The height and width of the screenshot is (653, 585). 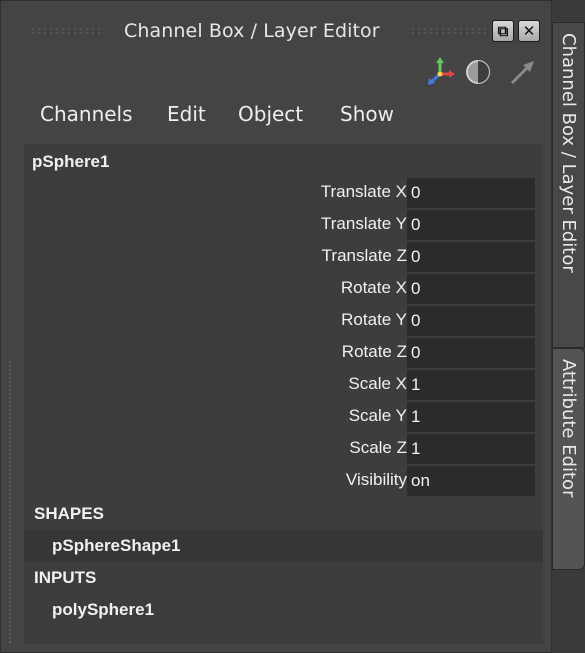 I want to click on title-bar: Channel Box / Layer Editor ⧉ ✕, so click(x=276, y=32).